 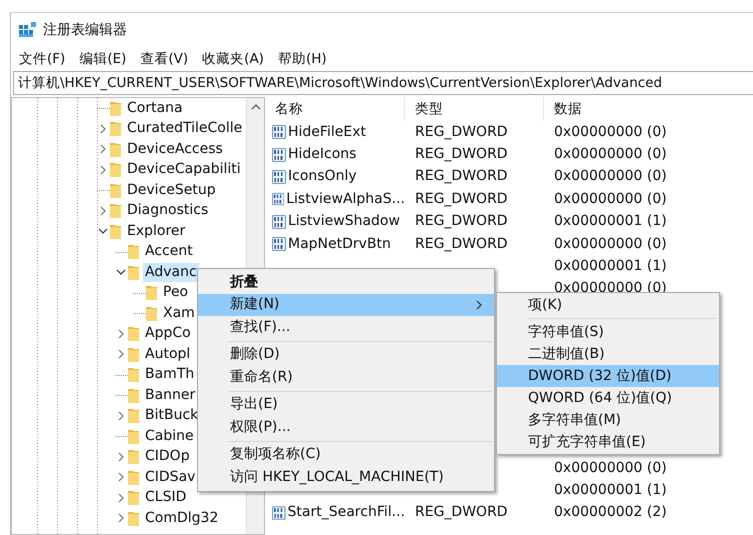 What do you see at coordinates (85, 30) in the screenshot?
I see `window-title: 注册表编辑器` at bounding box center [85, 30].